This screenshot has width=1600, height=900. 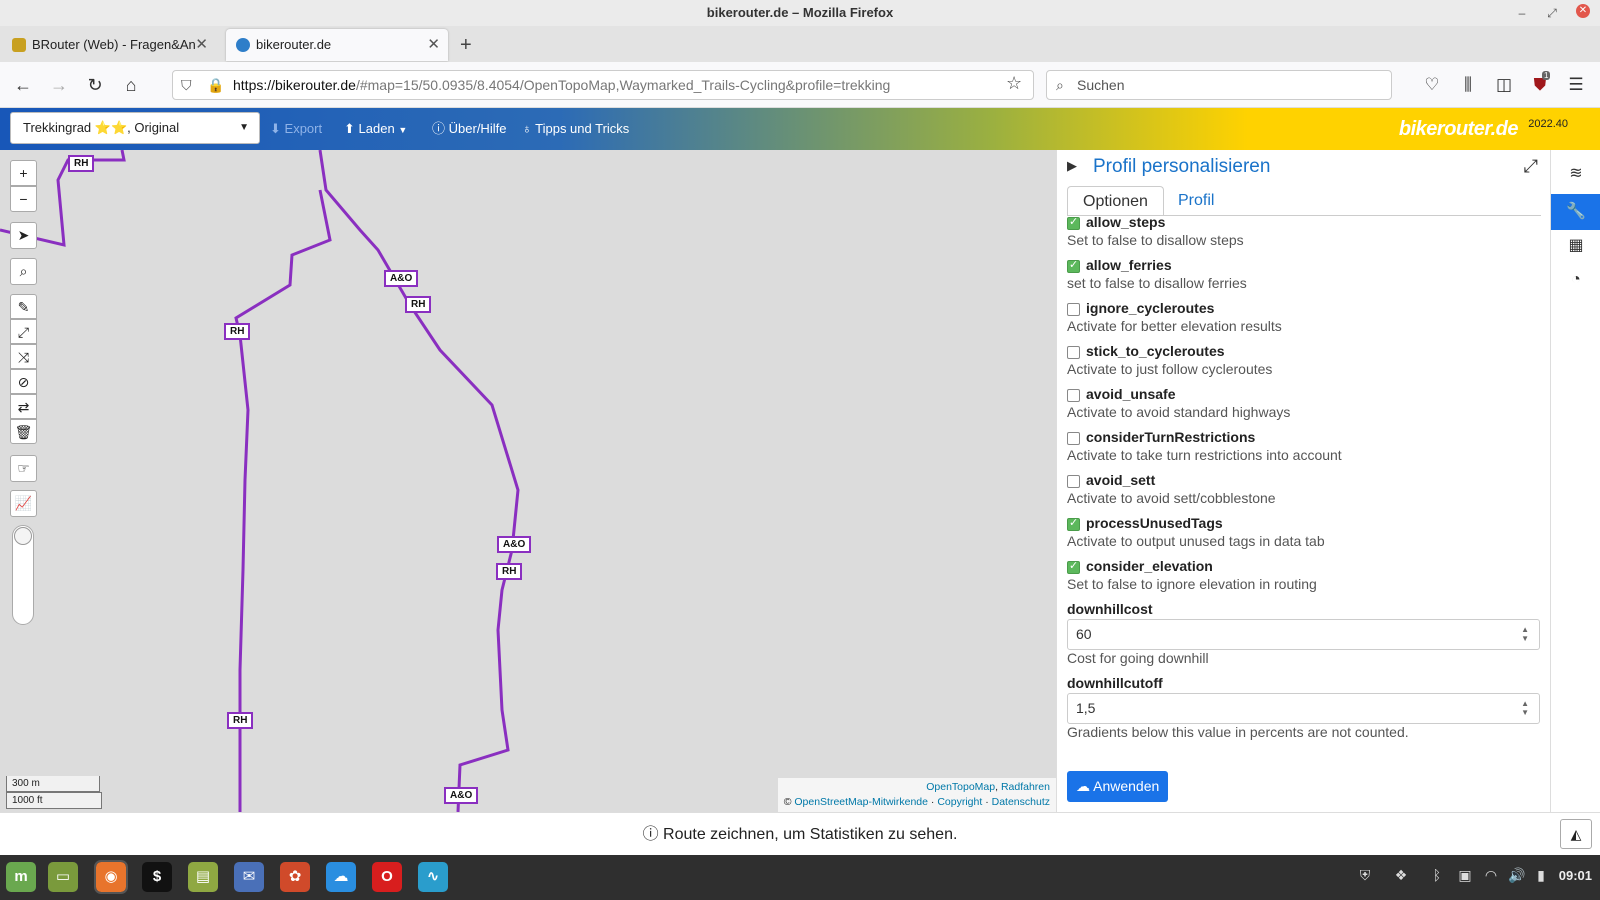 What do you see at coordinates (59, 85) in the screenshot?
I see `forward-icon: →` at bounding box center [59, 85].